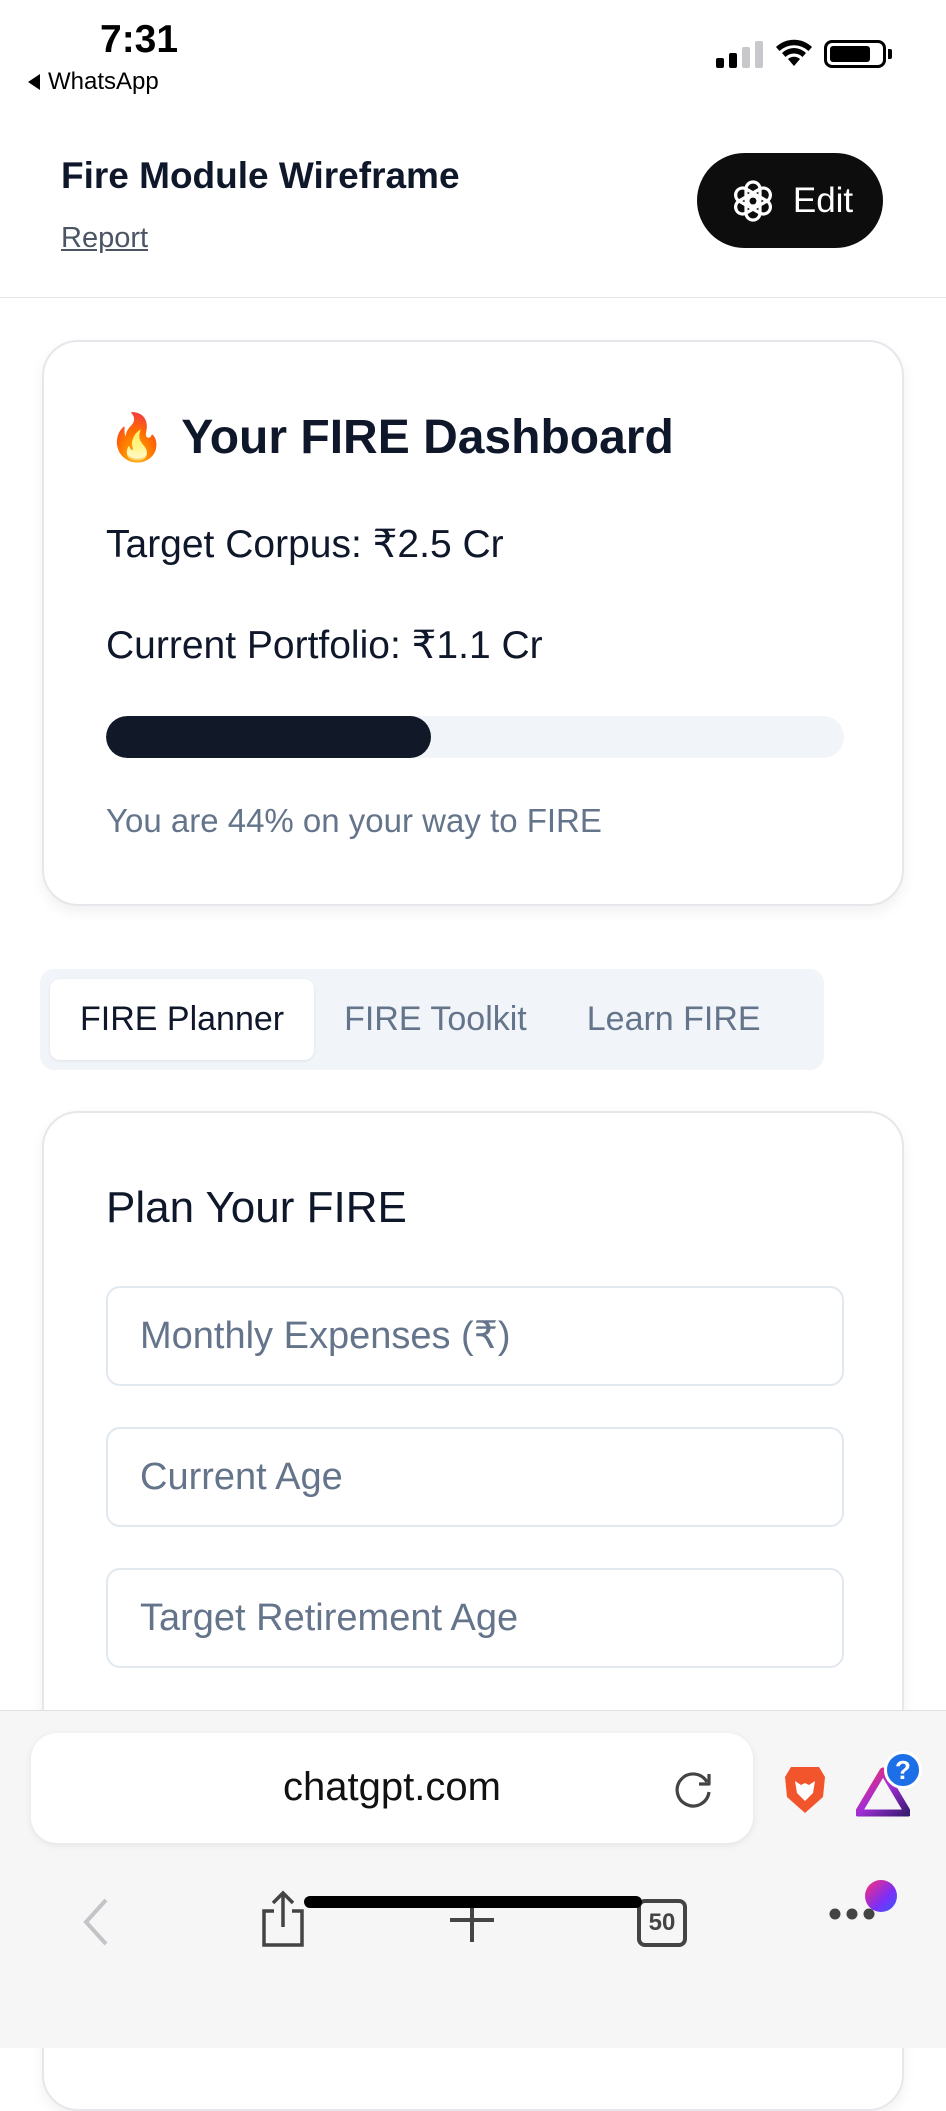 This screenshot has height=2111, width=946. What do you see at coordinates (137, 437) in the screenshot?
I see `fire-emoji-icon: 🔥` at bounding box center [137, 437].